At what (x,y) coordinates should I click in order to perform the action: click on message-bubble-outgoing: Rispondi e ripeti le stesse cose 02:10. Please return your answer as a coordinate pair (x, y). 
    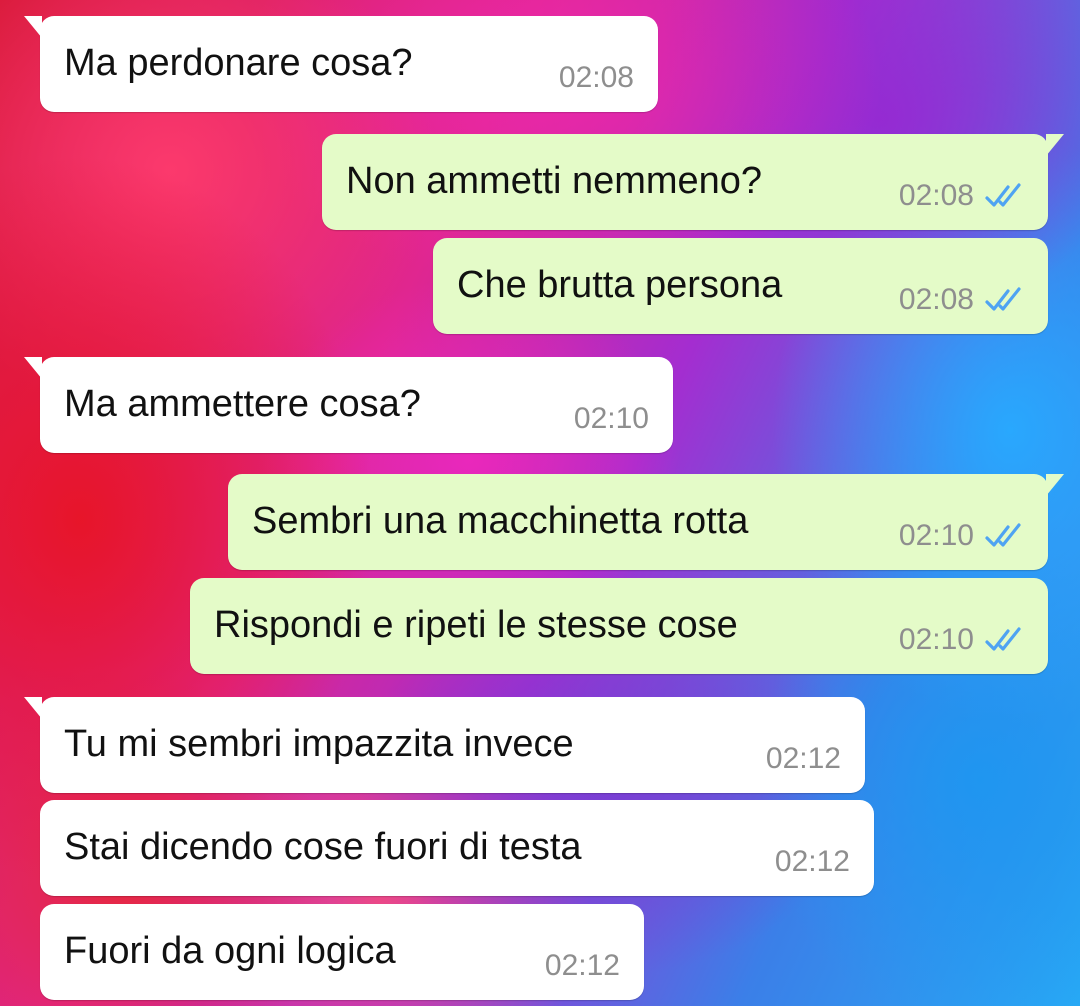
    Looking at the image, I should click on (619, 626).